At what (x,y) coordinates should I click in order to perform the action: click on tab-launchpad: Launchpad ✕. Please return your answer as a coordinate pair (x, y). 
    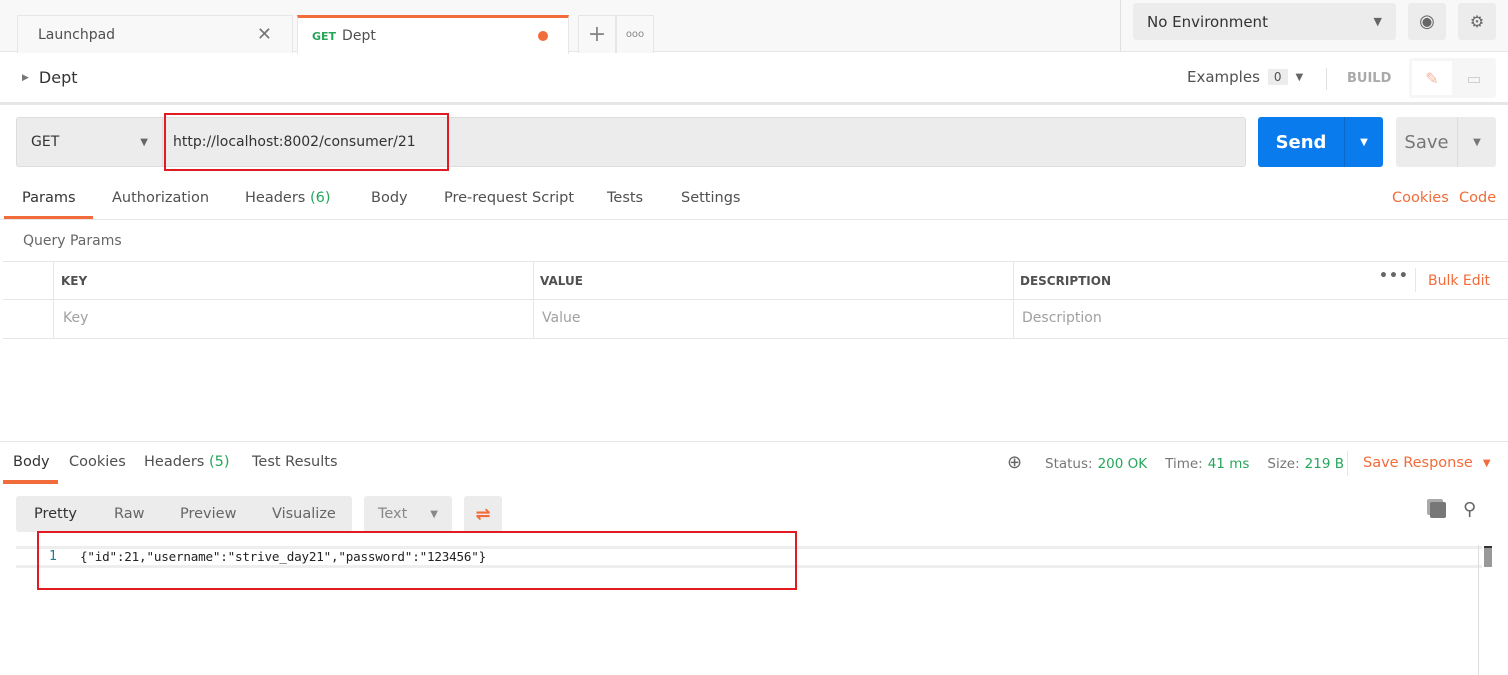
    Looking at the image, I should click on (155, 34).